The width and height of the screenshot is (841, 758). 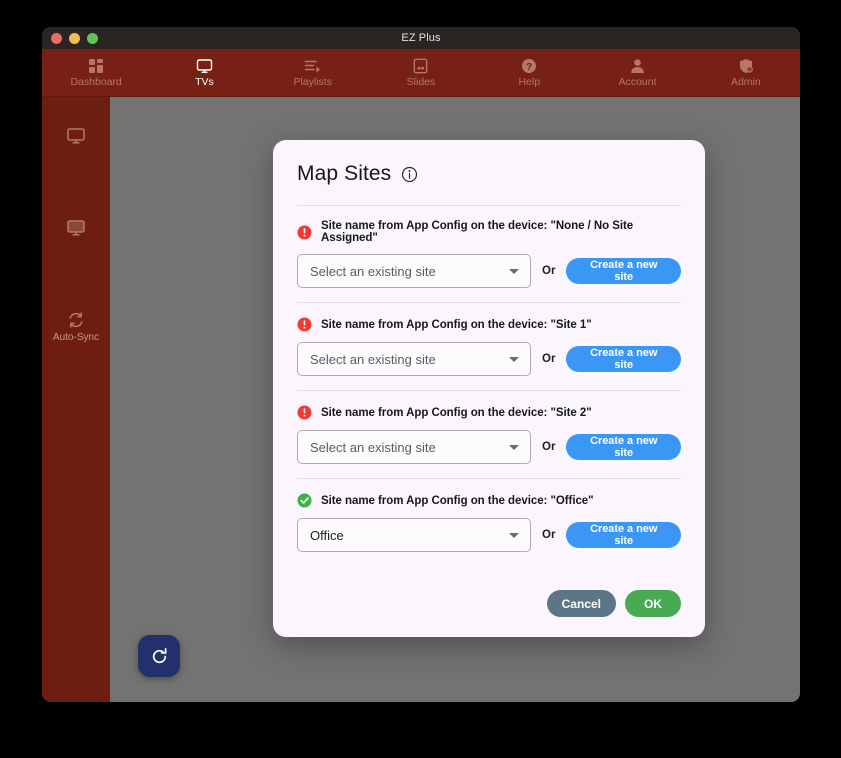 I want to click on window-title: EZ Plus, so click(x=421, y=38).